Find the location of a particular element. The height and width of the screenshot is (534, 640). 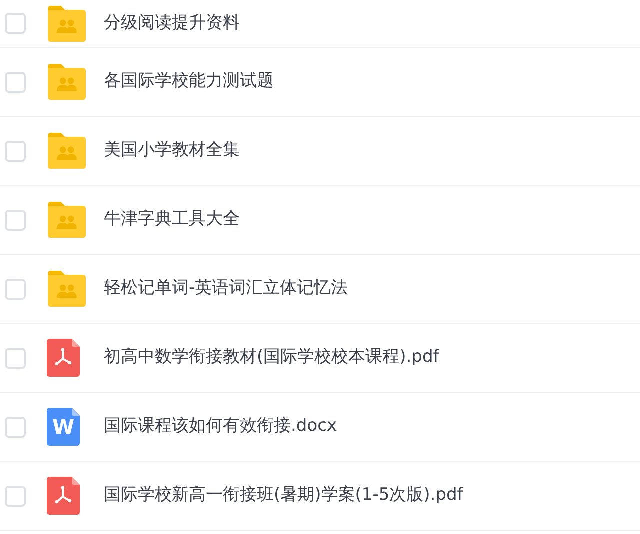

file-name: 初高中数学衔接教材(国际学校校本课程).pdf is located at coordinates (272, 358).